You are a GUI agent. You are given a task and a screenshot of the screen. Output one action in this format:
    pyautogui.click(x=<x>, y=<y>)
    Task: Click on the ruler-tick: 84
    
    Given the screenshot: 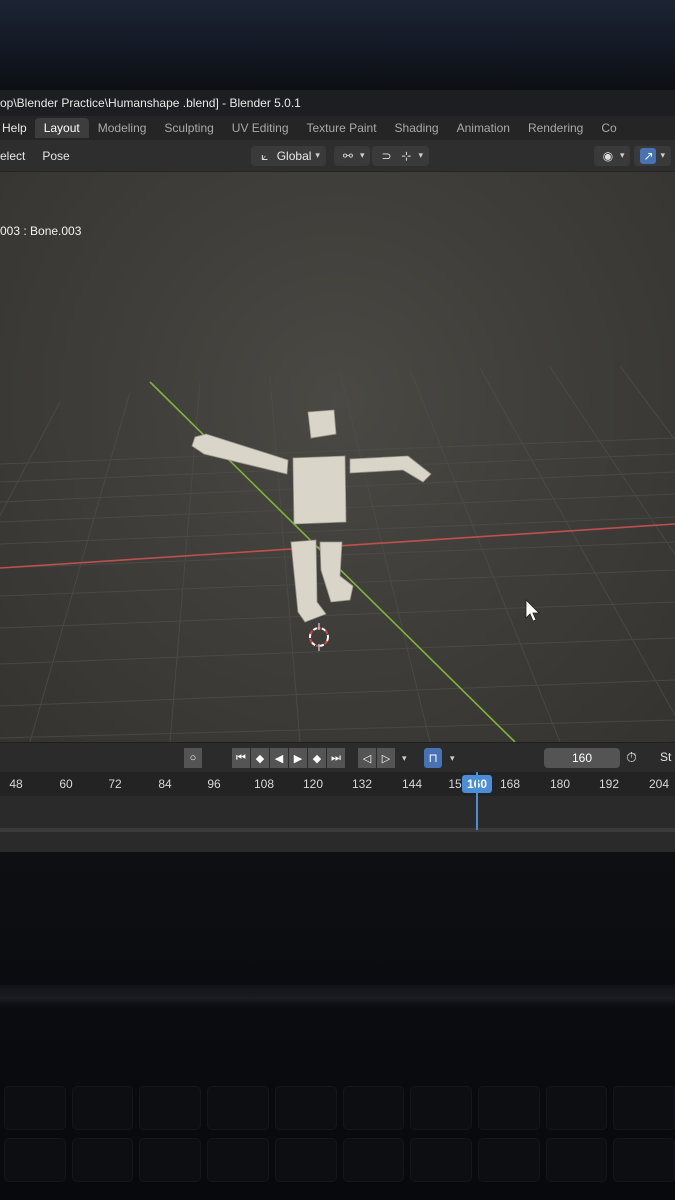 What is the action you would take?
    pyautogui.click(x=165, y=784)
    